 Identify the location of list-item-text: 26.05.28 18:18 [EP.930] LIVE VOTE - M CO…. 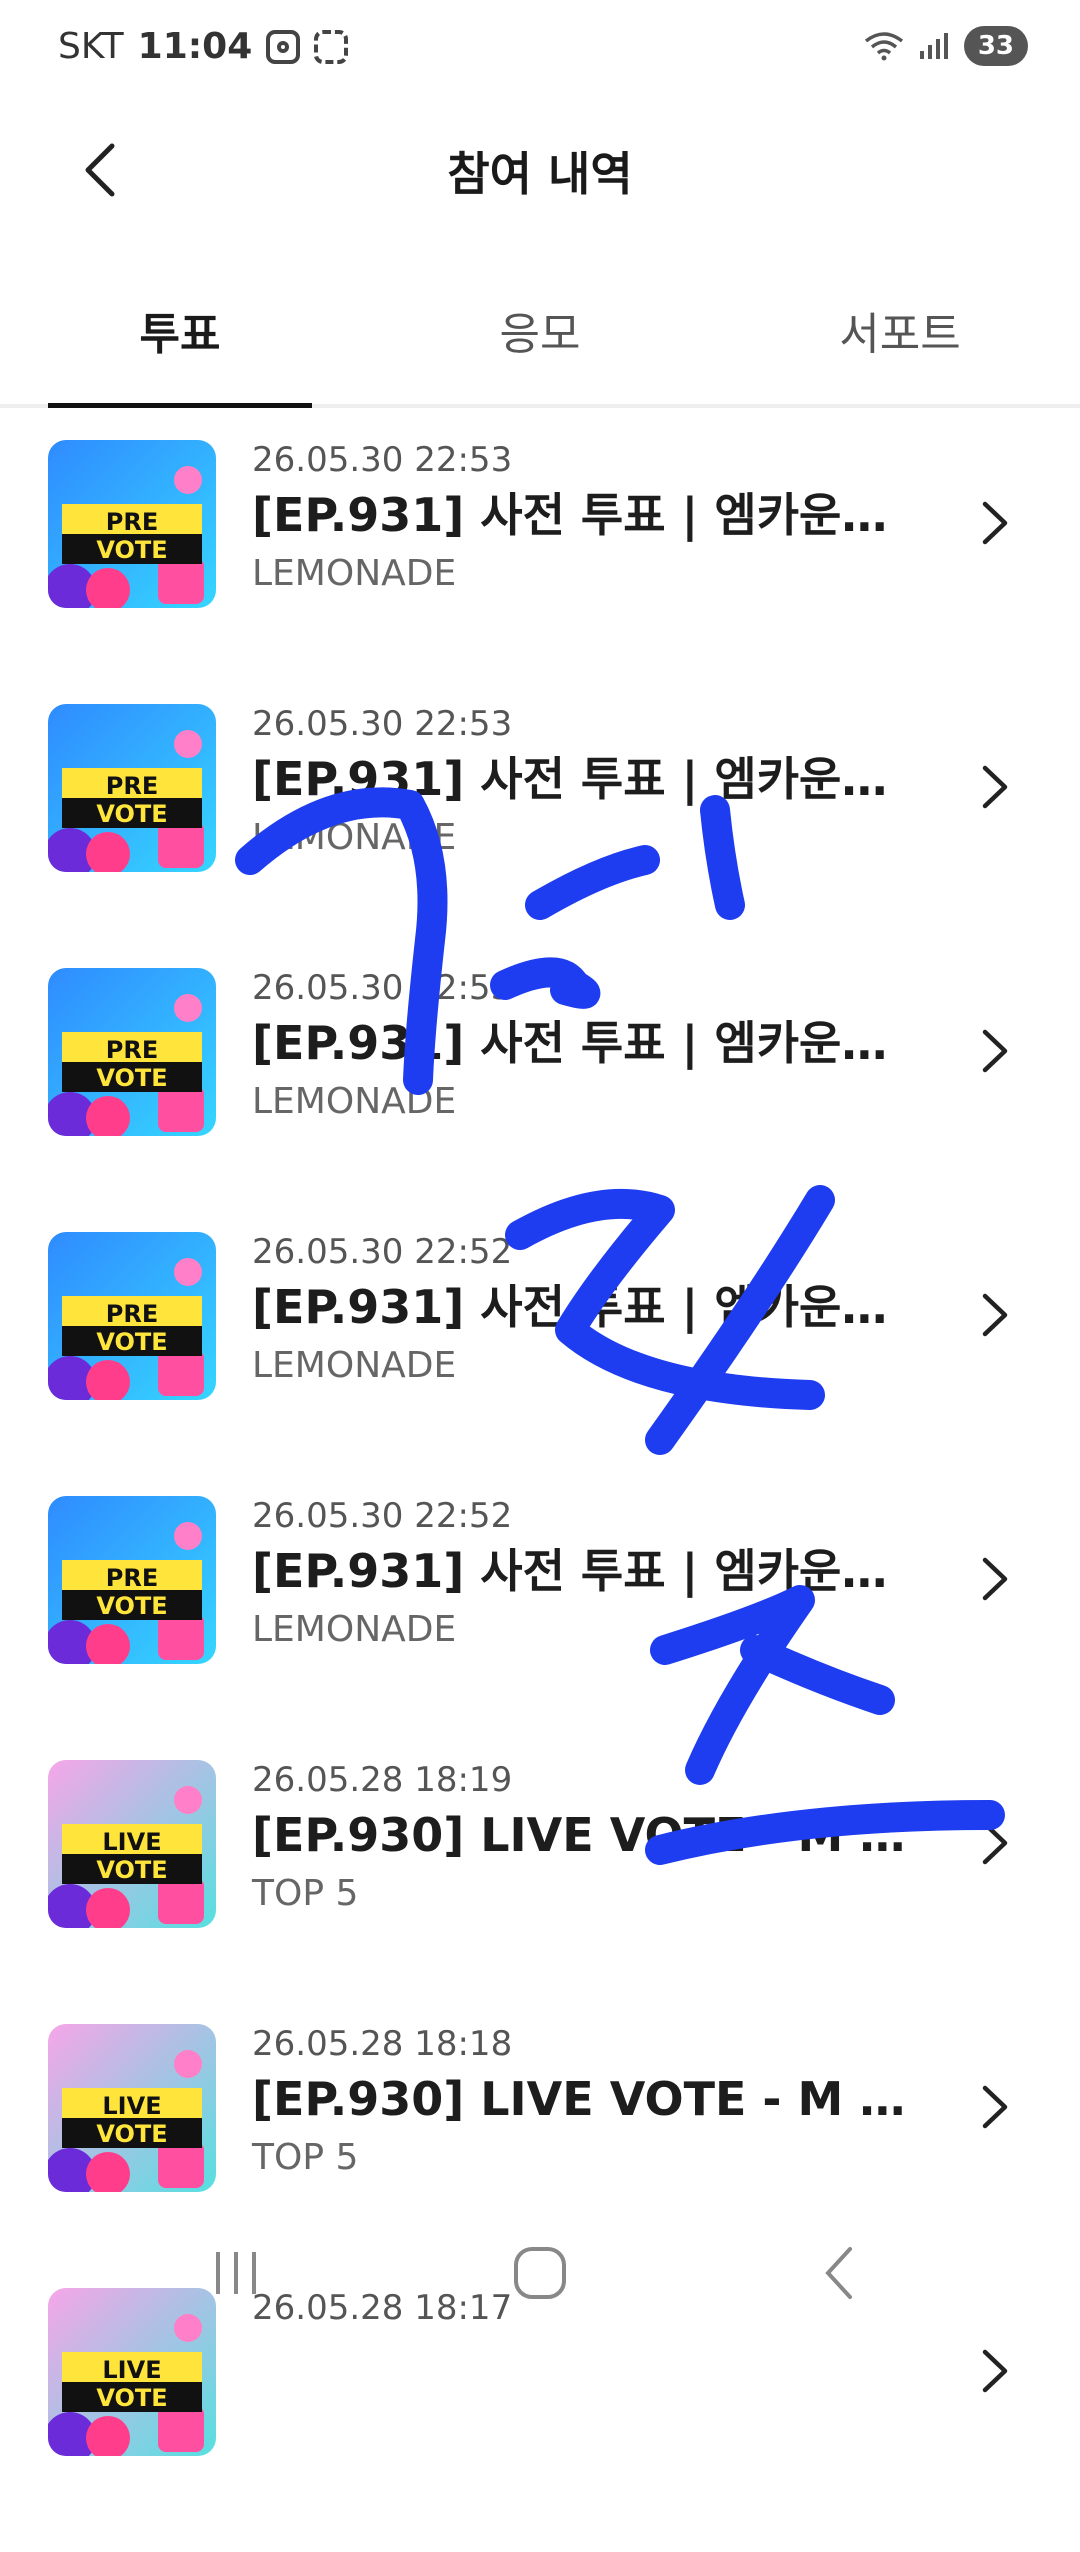
(582, 2103).